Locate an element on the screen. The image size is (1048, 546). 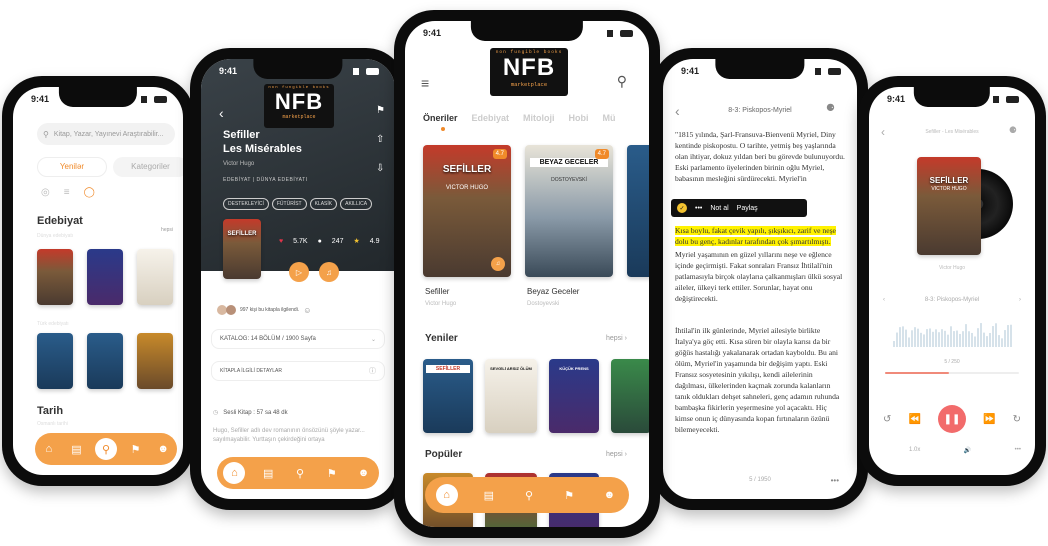
book-title: Beyaz Geceler is located at coordinates (553, 291).